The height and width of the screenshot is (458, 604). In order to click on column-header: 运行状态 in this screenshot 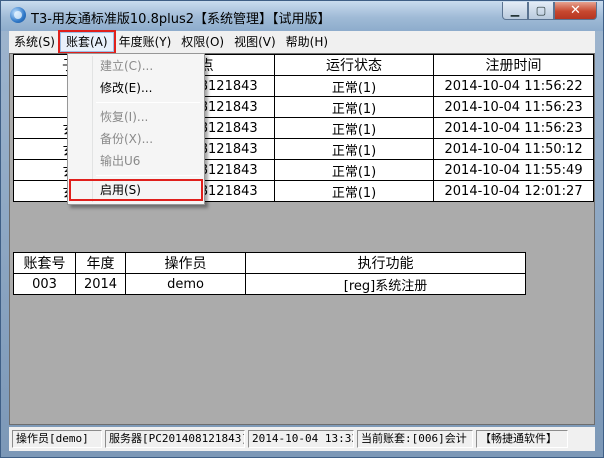, I will do `click(354, 65)`.